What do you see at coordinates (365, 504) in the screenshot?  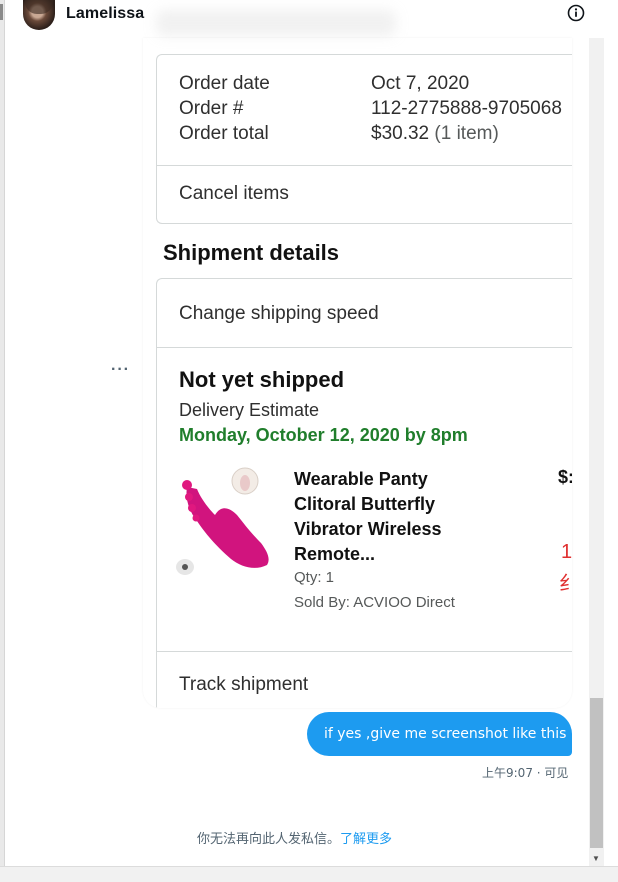 I see `product-title-line: Clitoral Butterfly` at bounding box center [365, 504].